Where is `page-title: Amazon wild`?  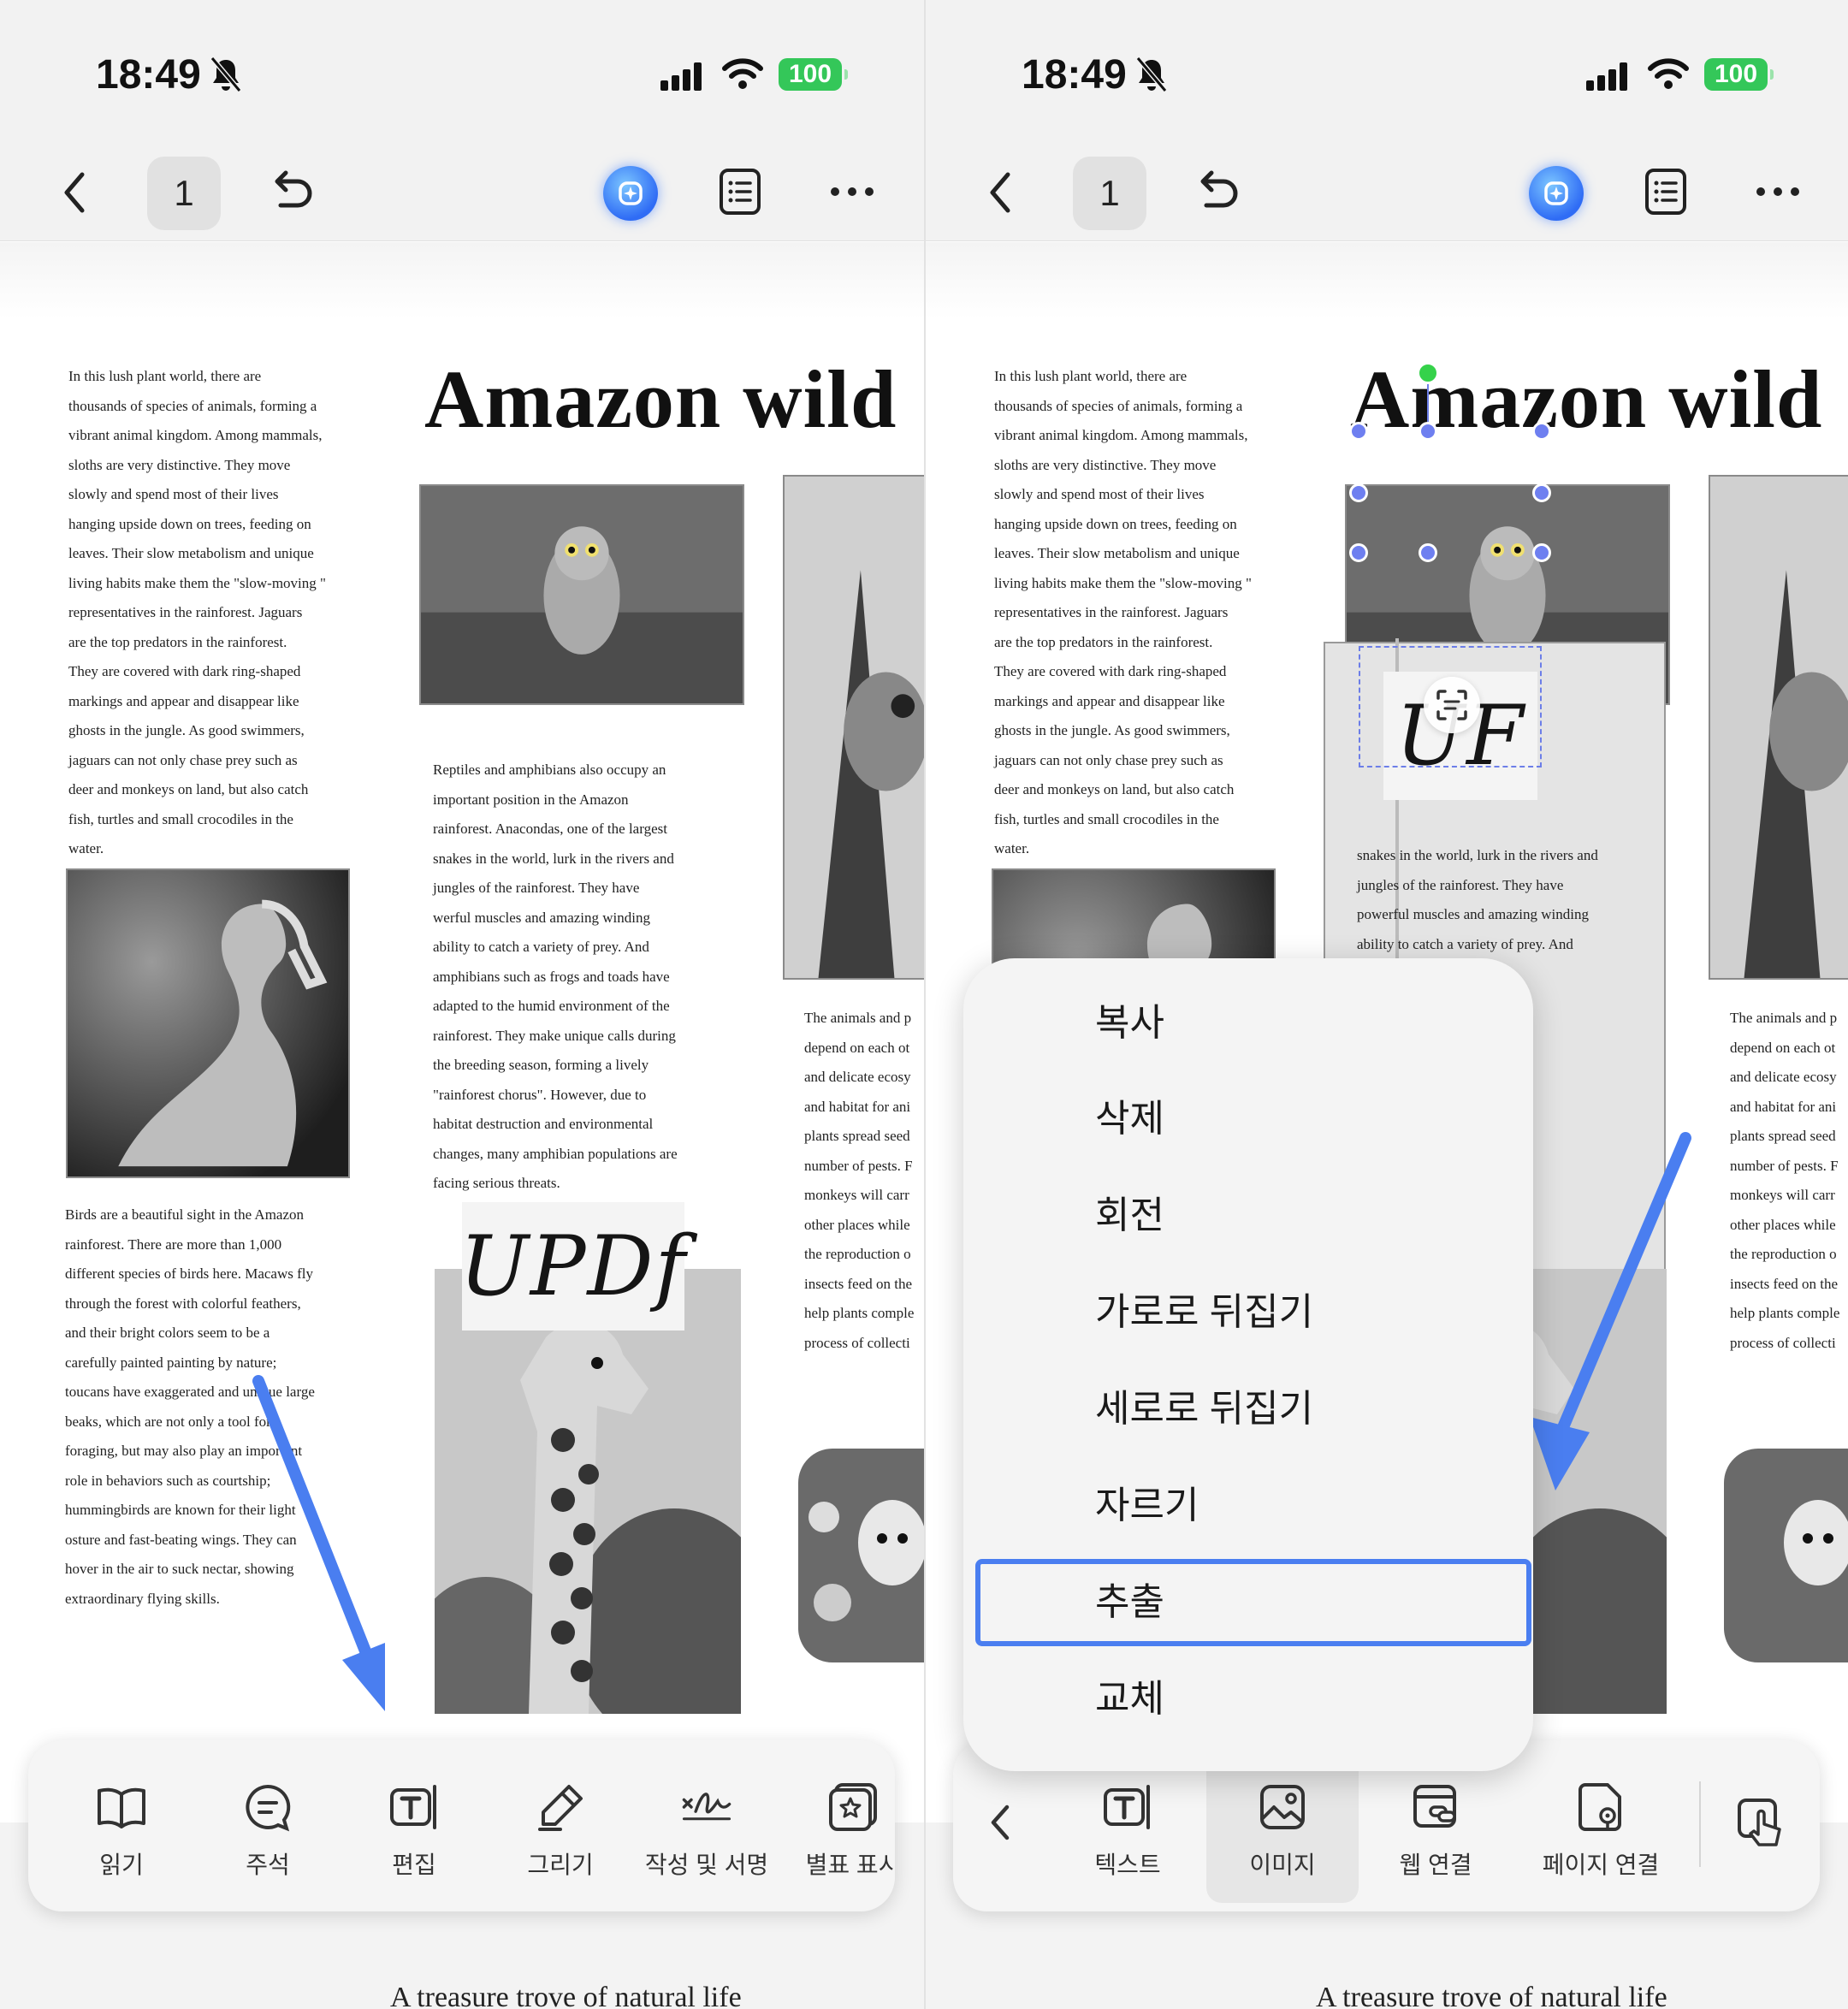 page-title: Amazon wild is located at coordinates (660, 399).